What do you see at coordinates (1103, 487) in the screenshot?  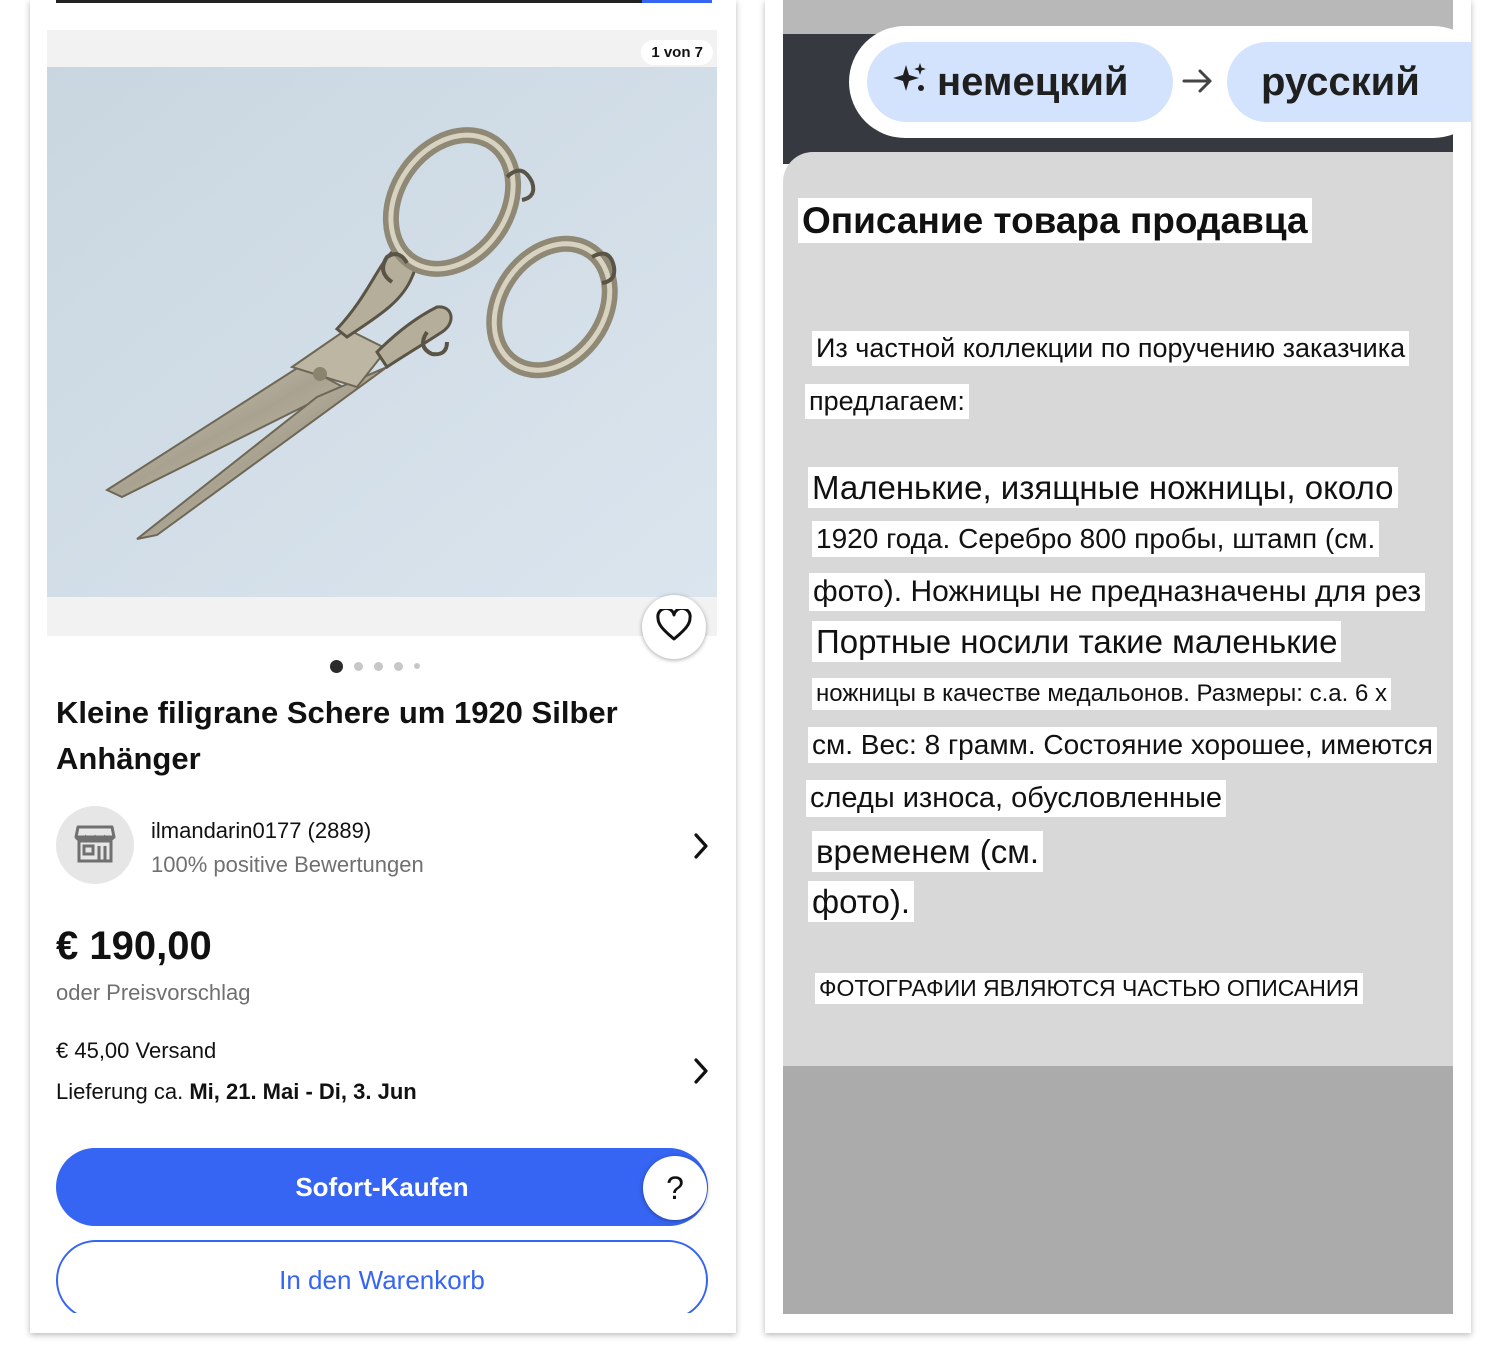 I see `description-line: Маленькие, изящные ножницы, около` at bounding box center [1103, 487].